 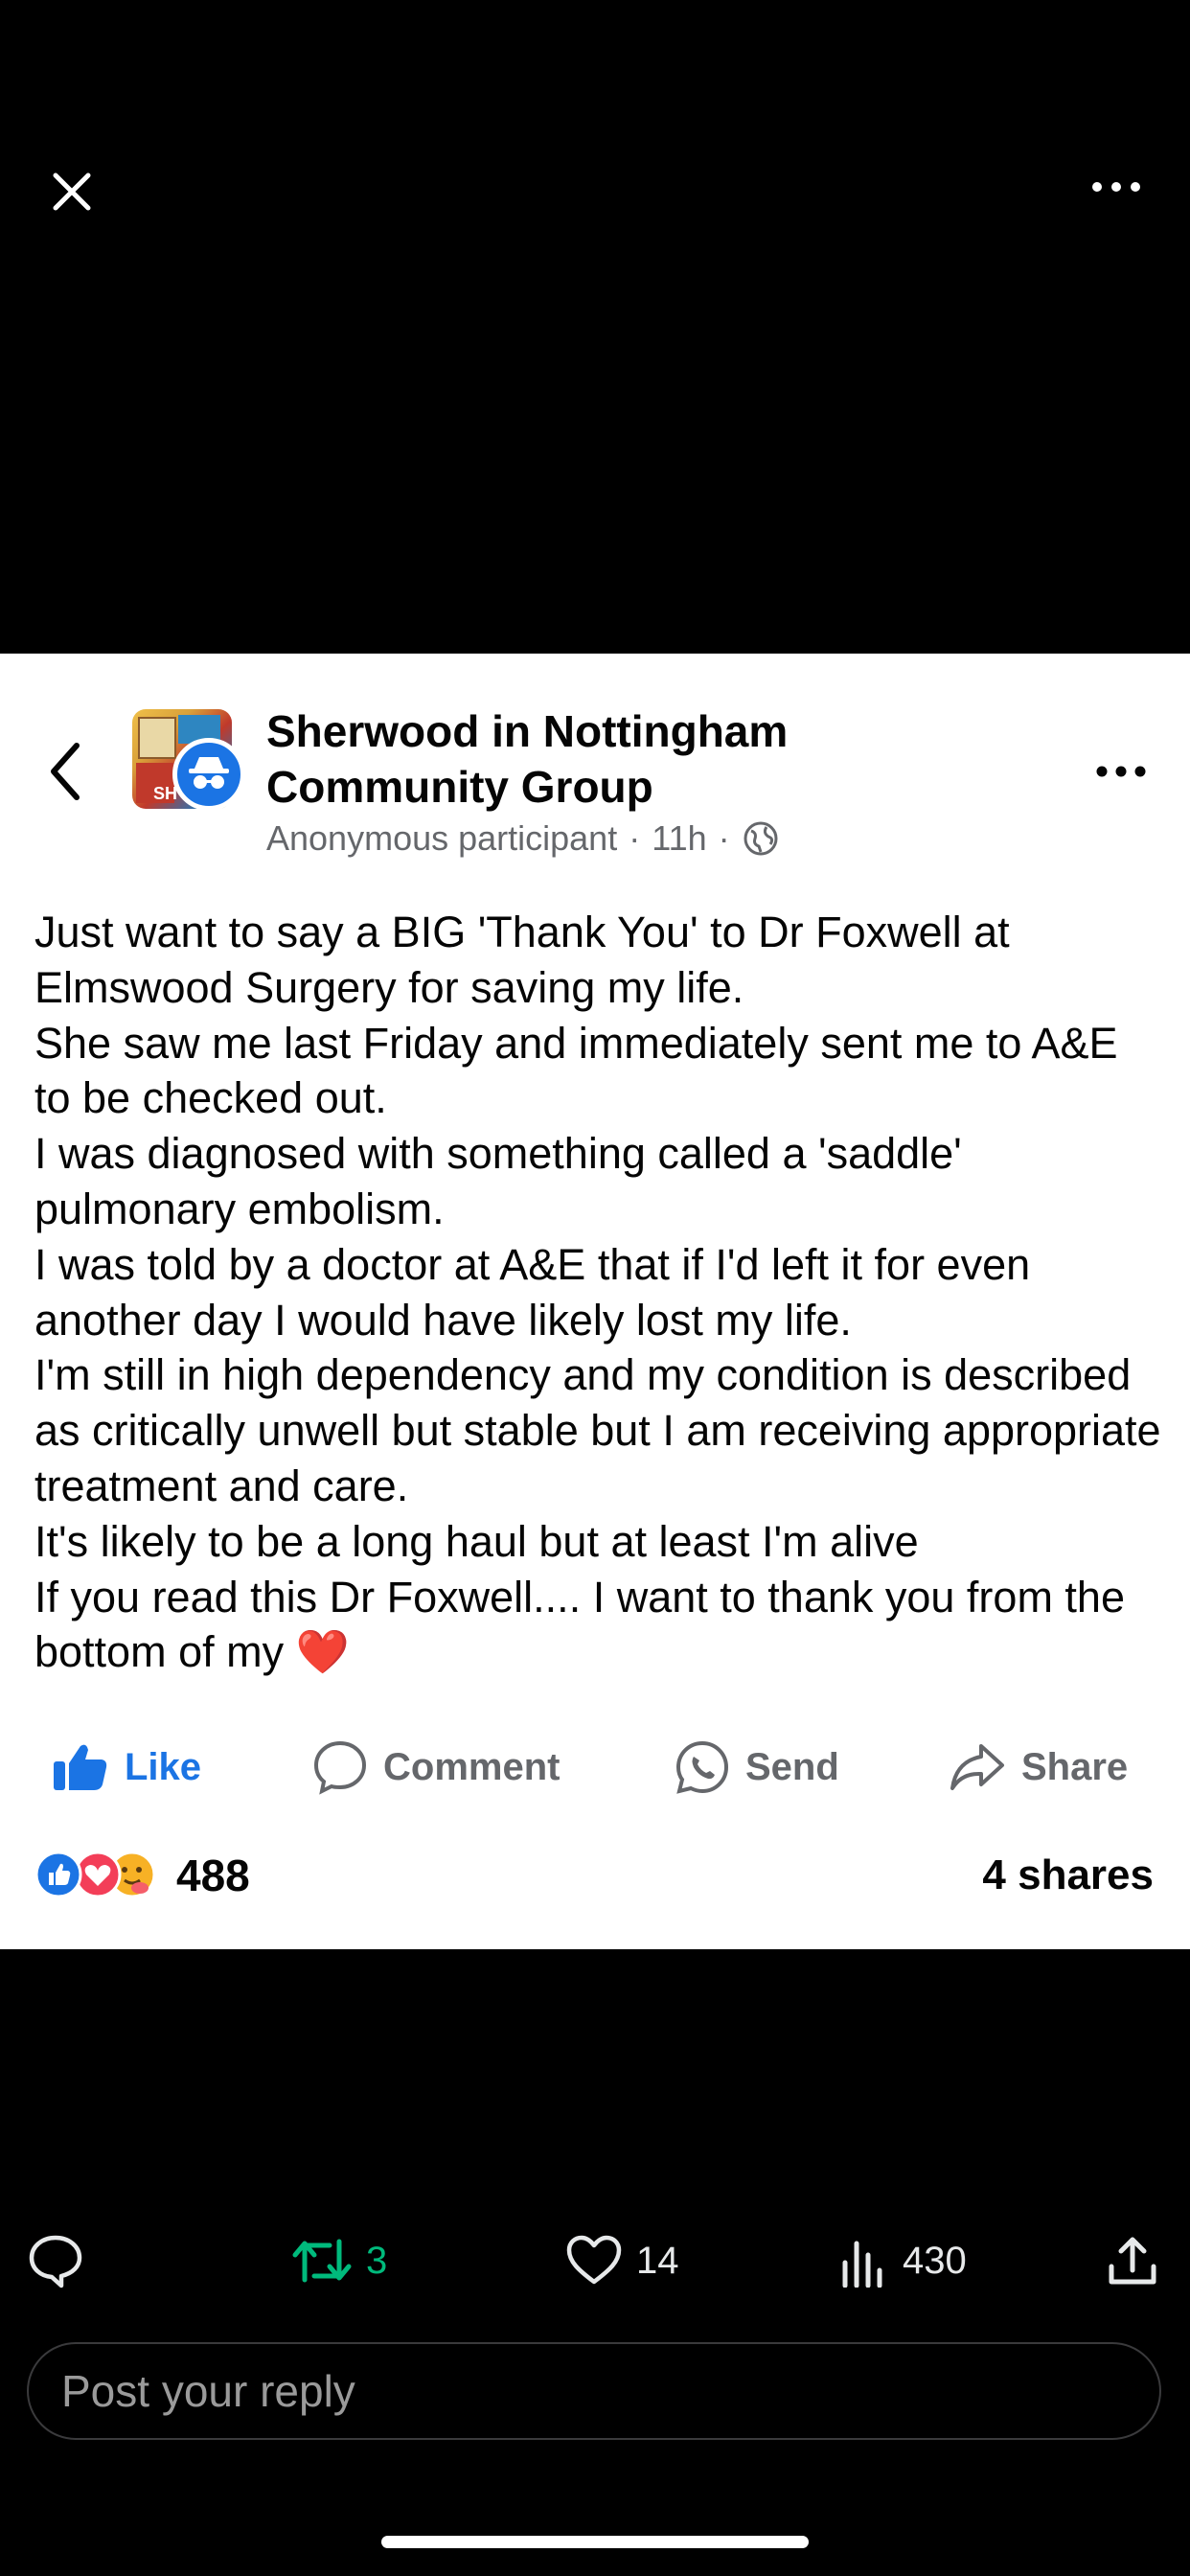 What do you see at coordinates (72, 192) in the screenshot?
I see `close-icon` at bounding box center [72, 192].